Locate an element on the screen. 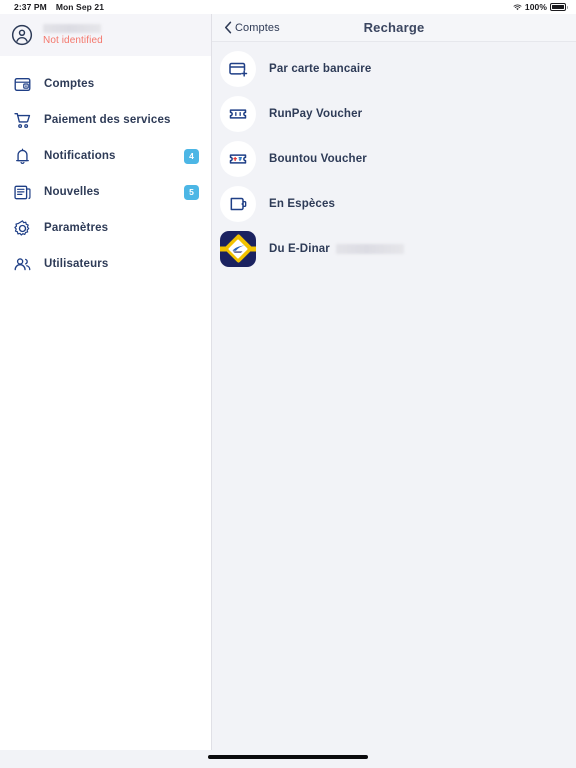 This screenshot has height=768, width=576. back-button-label: Comptes is located at coordinates (257, 27).